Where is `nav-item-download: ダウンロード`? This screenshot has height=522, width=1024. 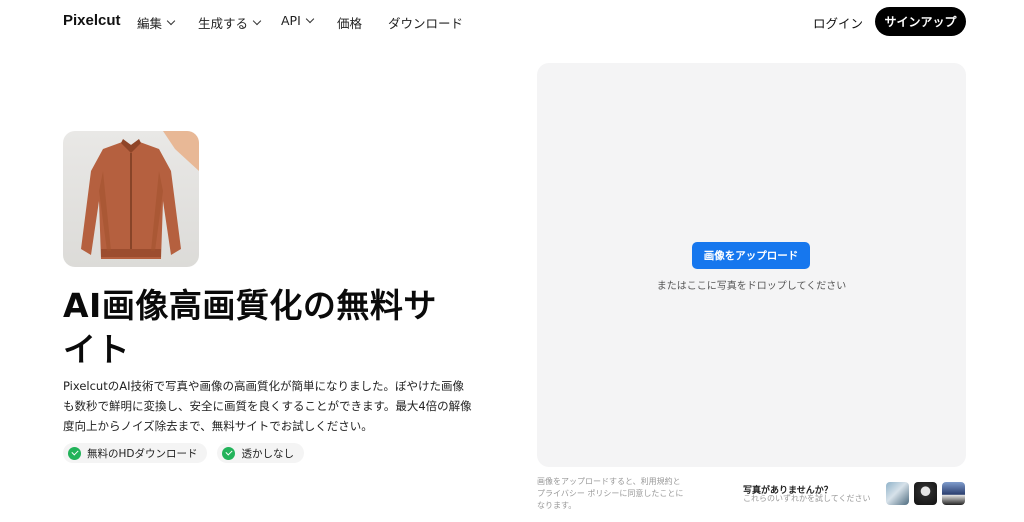 nav-item-download: ダウンロード is located at coordinates (425, 22).